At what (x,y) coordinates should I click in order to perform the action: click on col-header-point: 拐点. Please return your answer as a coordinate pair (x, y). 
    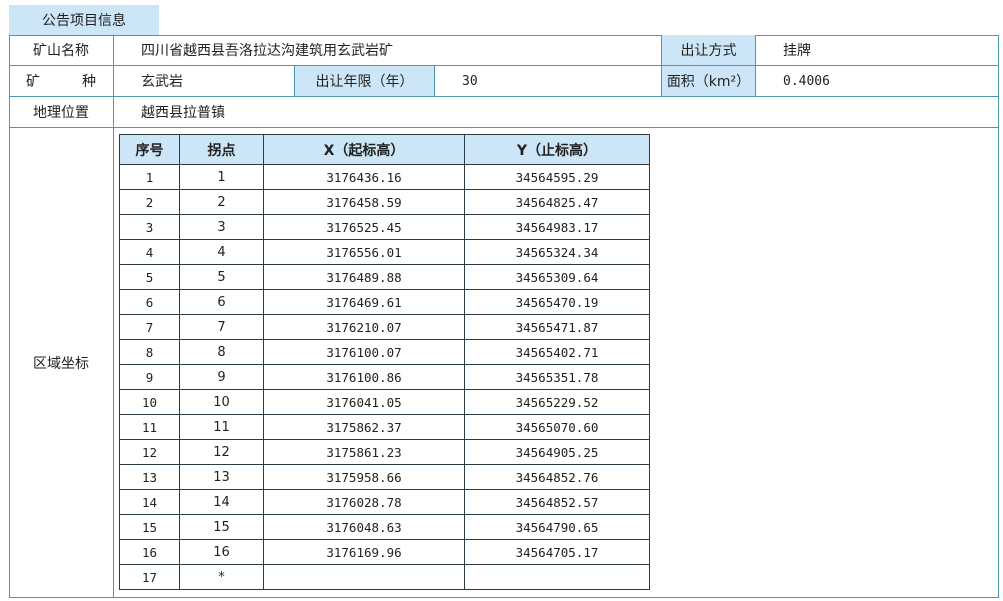
    Looking at the image, I should click on (221, 149).